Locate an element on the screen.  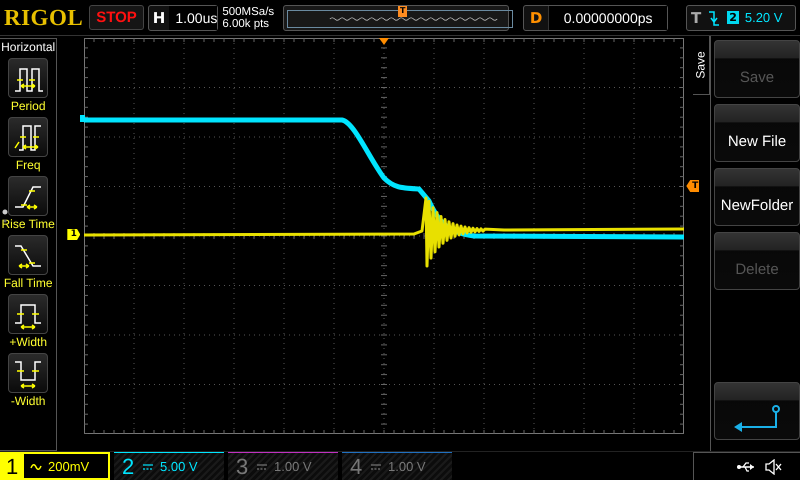
channel-number: 1 is located at coordinates (13, 466).